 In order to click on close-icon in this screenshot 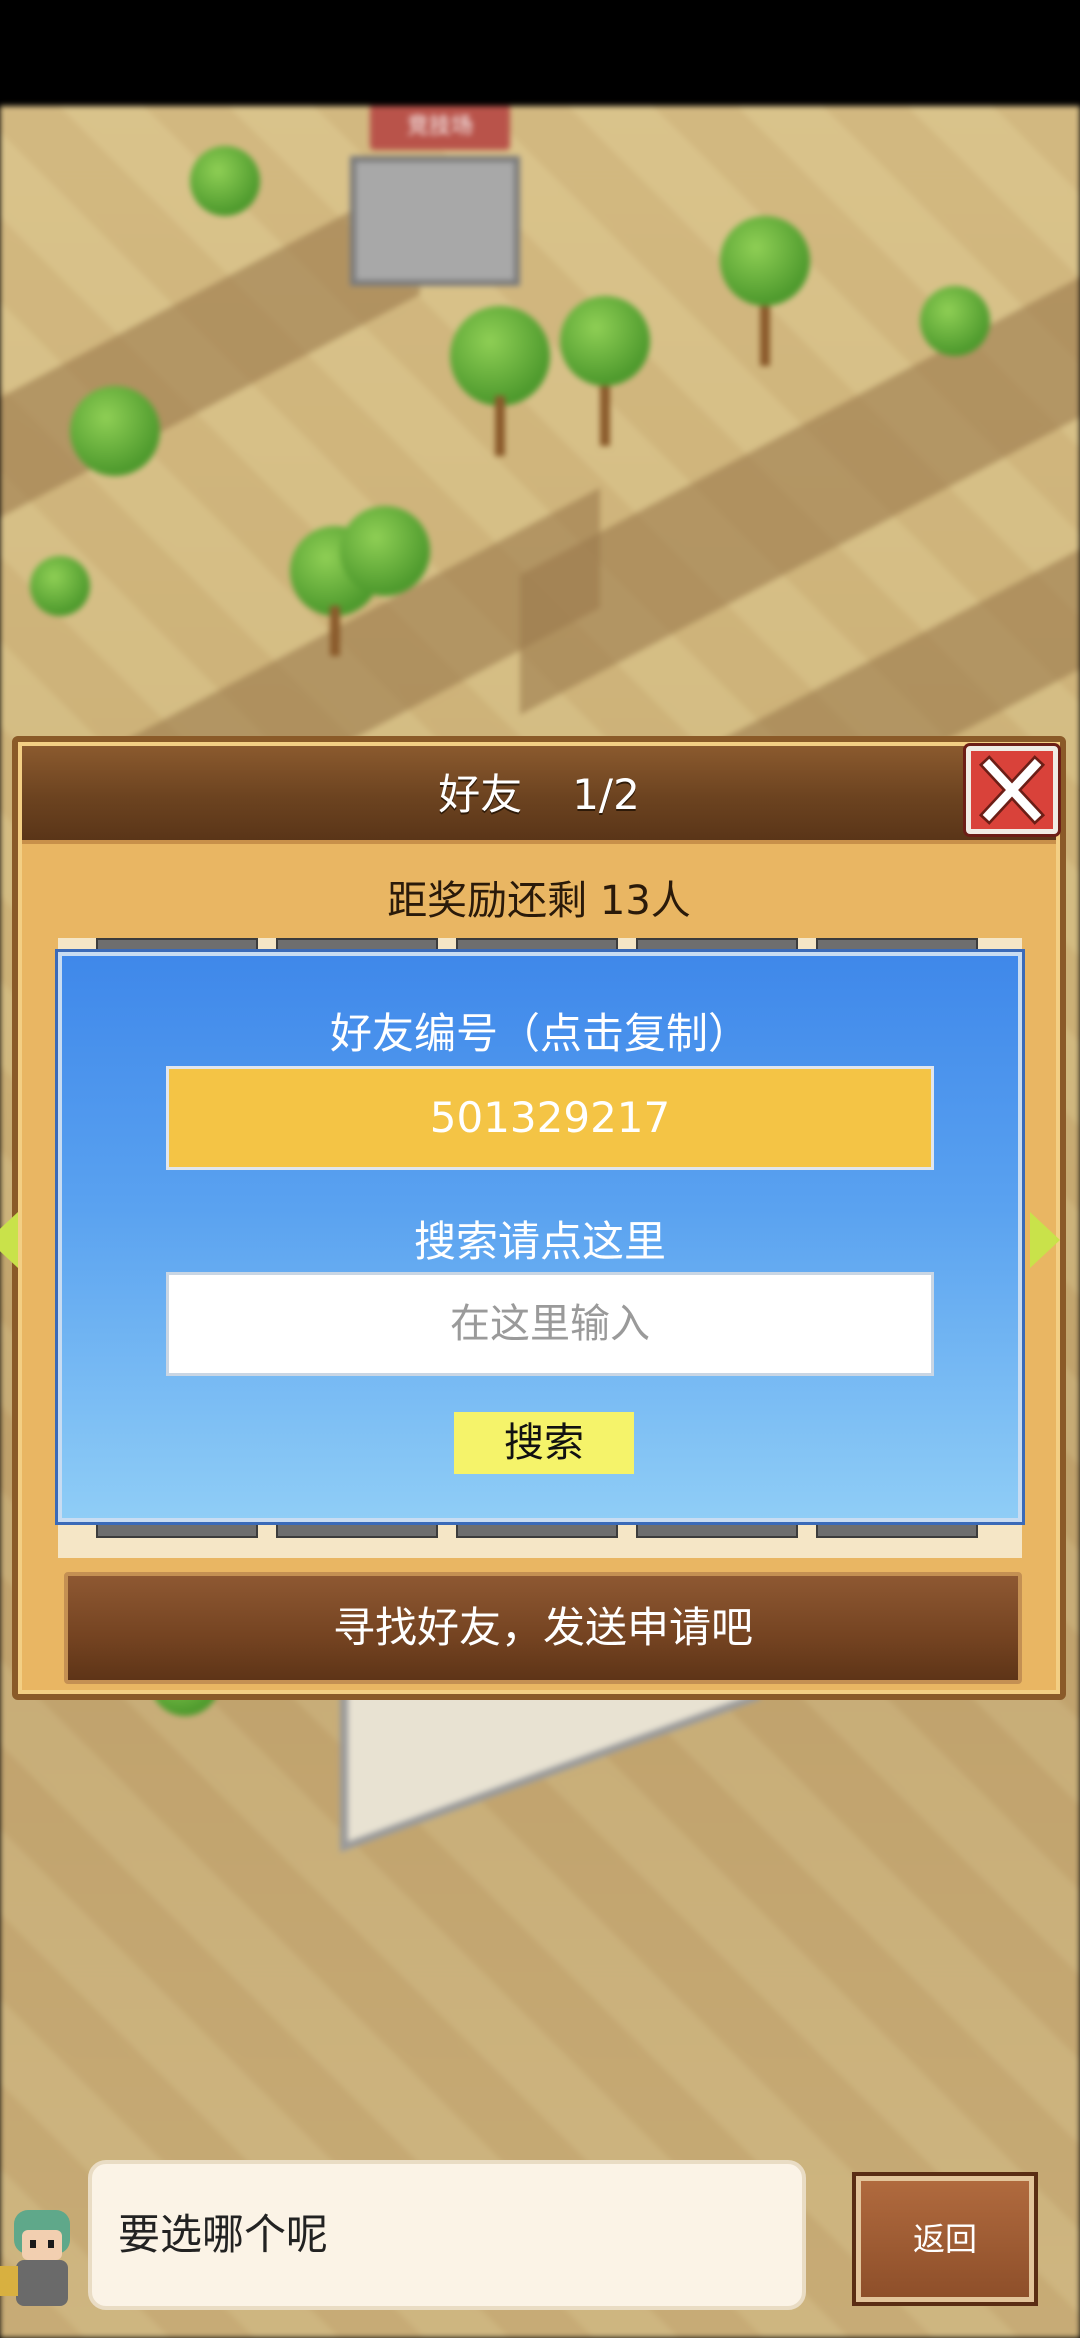, I will do `click(1012, 790)`.